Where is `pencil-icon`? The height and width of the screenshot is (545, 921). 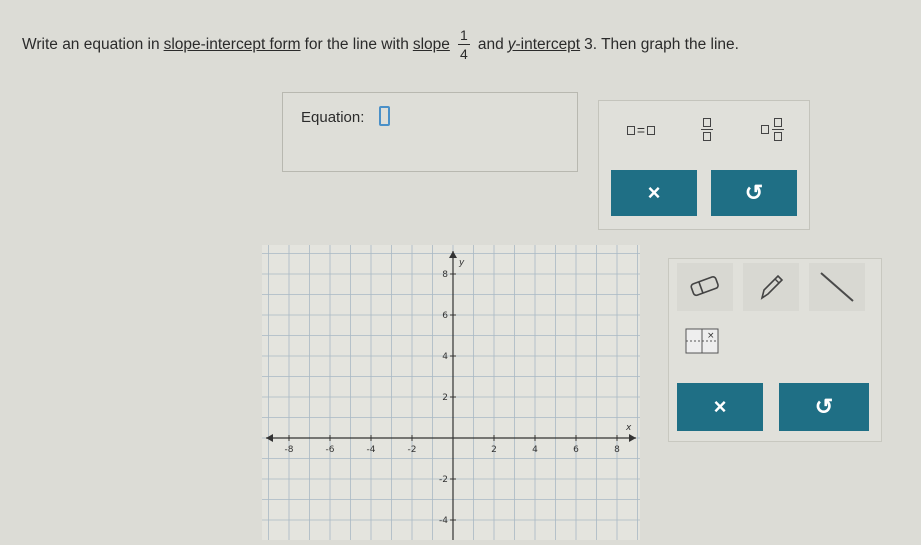
pencil-icon is located at coordinates (772, 287).